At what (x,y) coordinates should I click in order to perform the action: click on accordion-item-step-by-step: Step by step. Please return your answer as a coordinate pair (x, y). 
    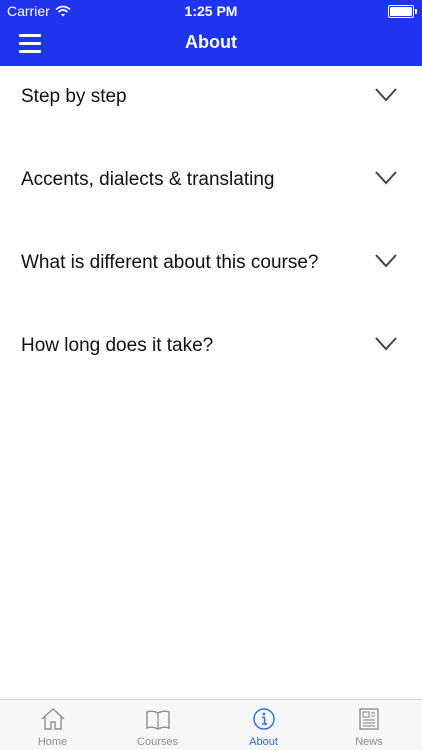
    Looking at the image, I should click on (211, 107).